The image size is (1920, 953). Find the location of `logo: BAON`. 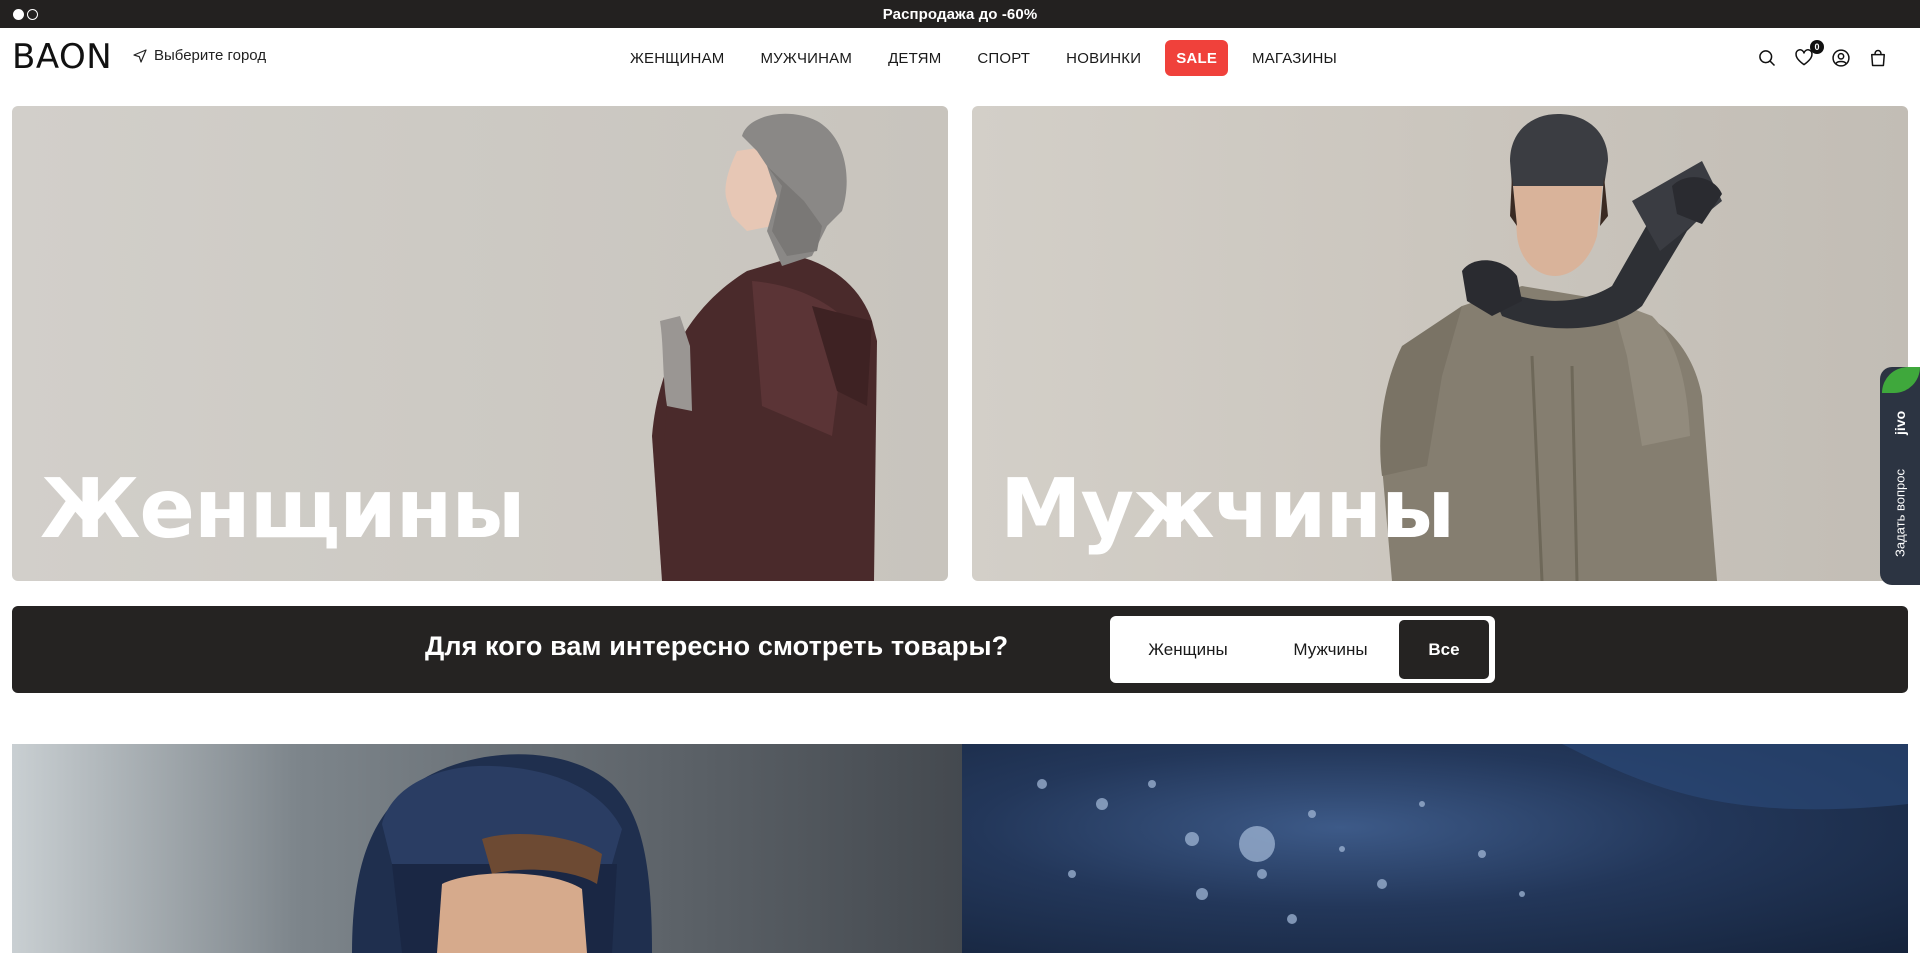

logo: BAON is located at coordinates (62, 57).